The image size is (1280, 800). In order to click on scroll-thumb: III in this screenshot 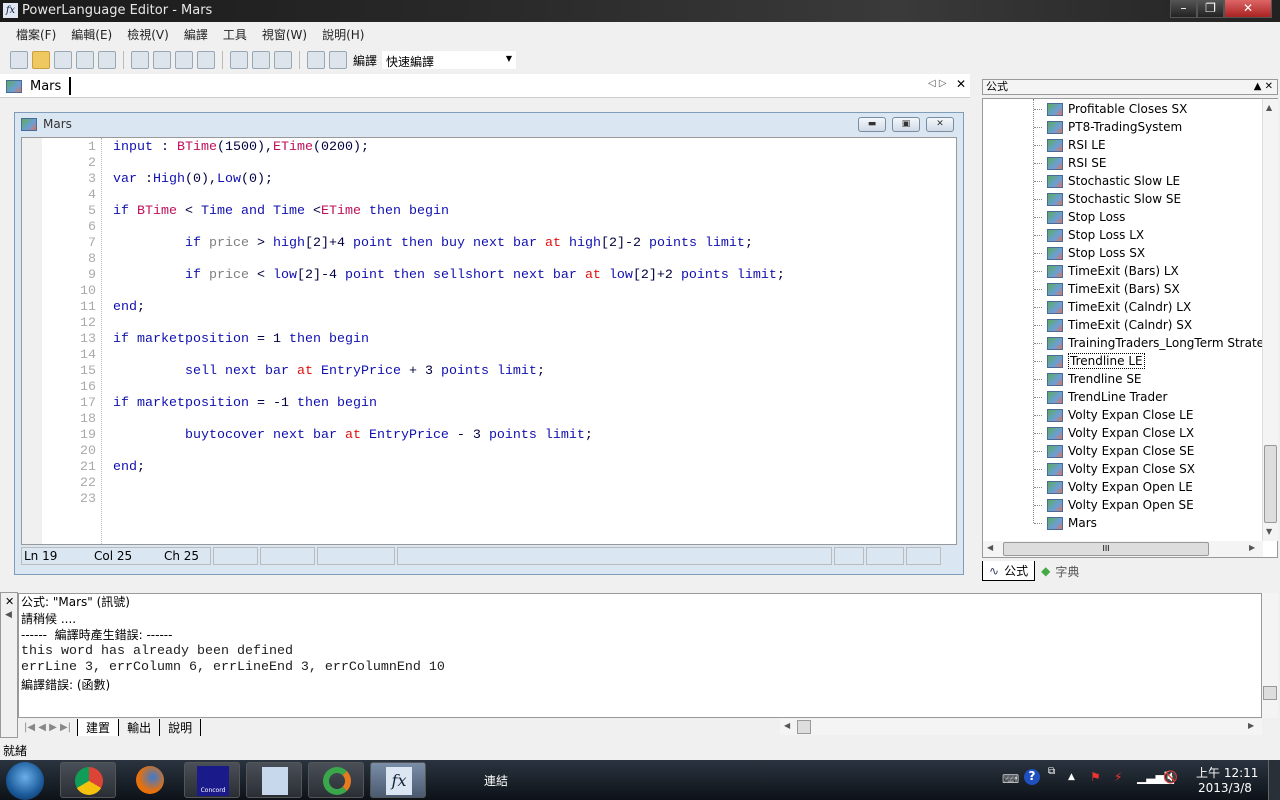, I will do `click(1106, 549)`.